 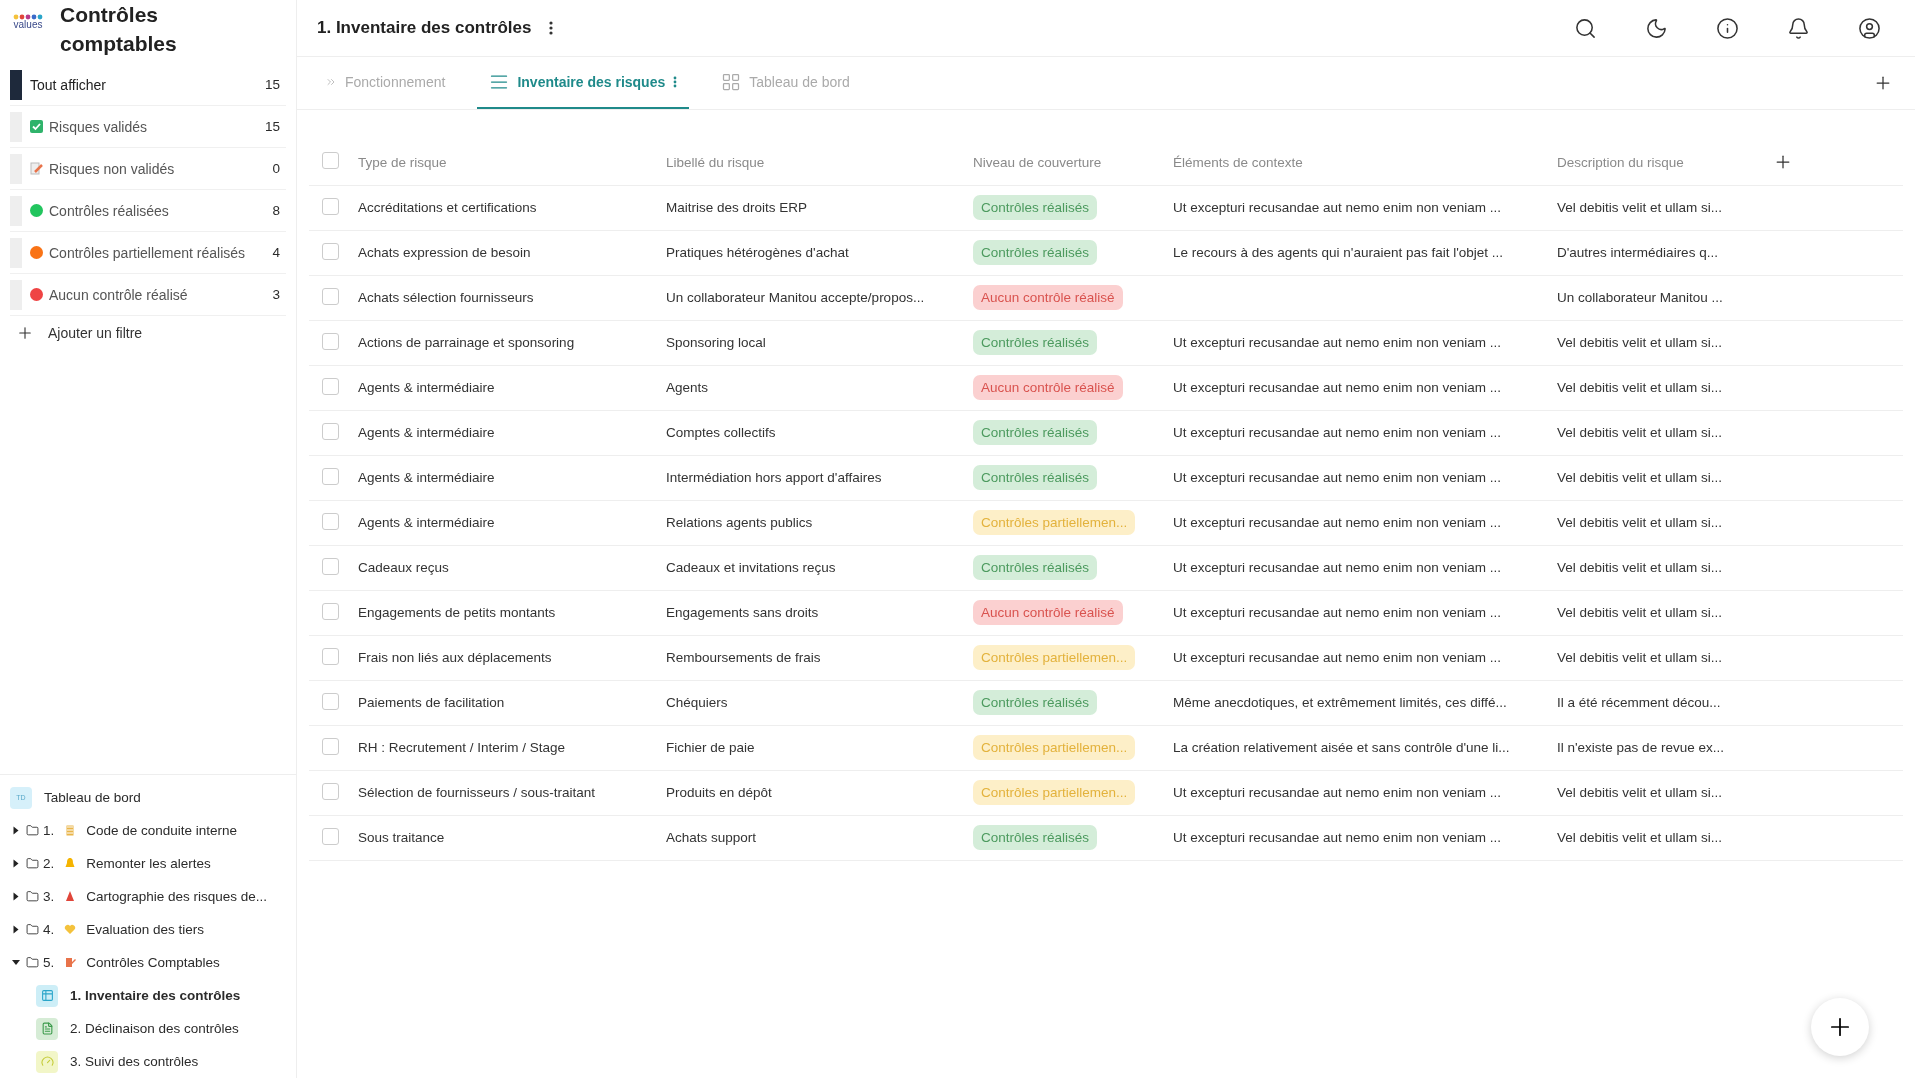 I want to click on tree-label: Remonter les alertes, so click(x=148, y=863).